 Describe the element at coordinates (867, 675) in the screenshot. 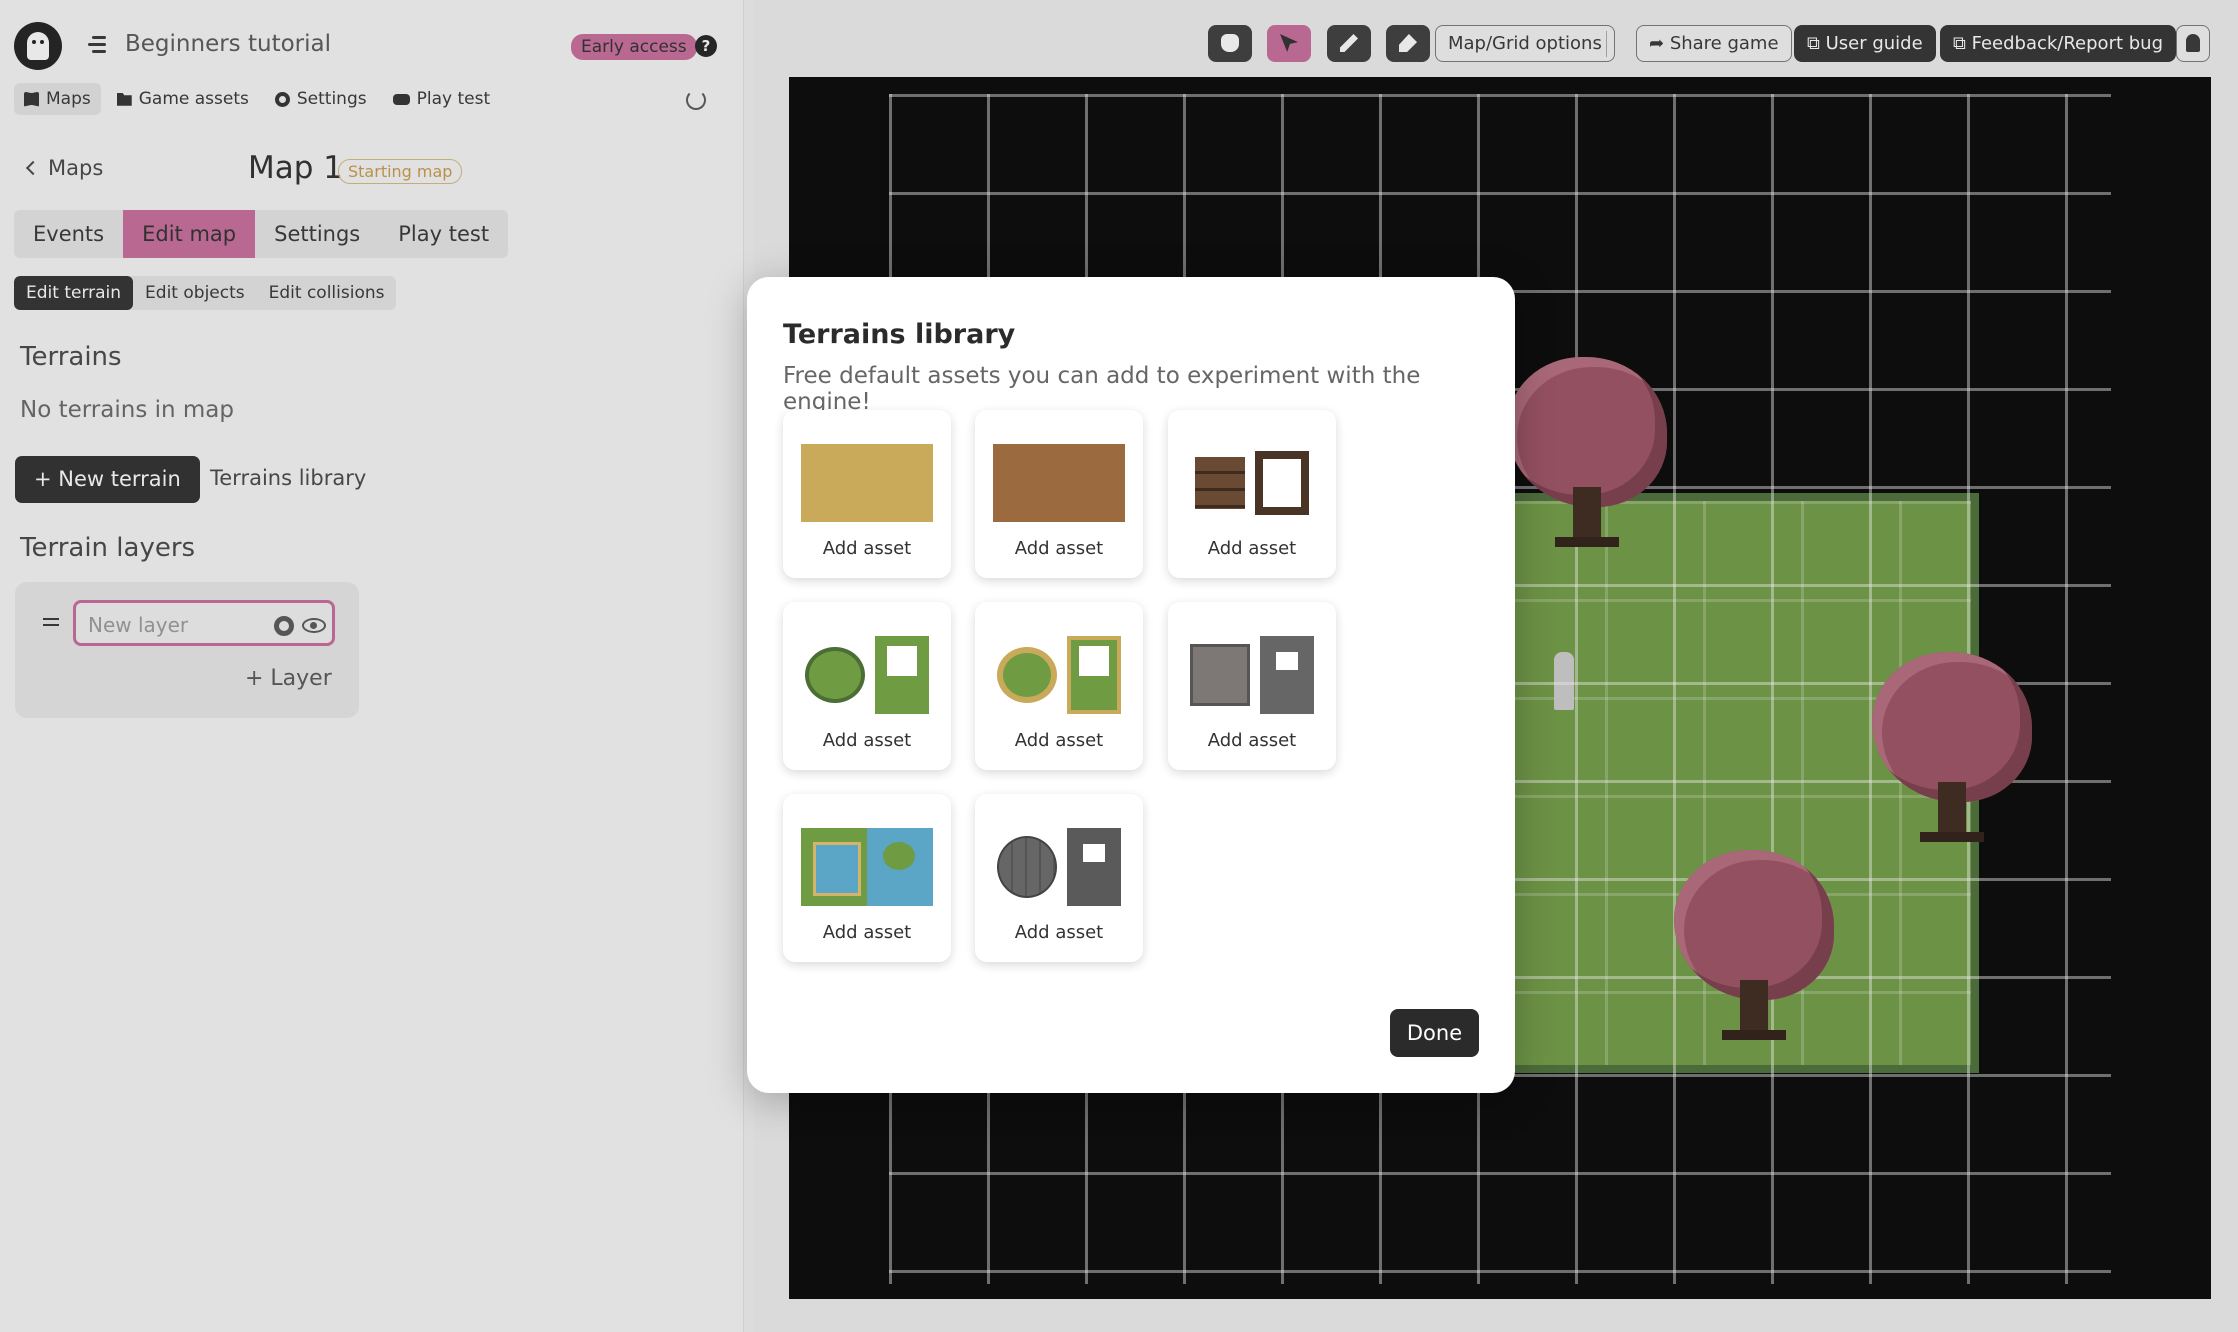

I see `grass-bush-thumbnail` at that location.